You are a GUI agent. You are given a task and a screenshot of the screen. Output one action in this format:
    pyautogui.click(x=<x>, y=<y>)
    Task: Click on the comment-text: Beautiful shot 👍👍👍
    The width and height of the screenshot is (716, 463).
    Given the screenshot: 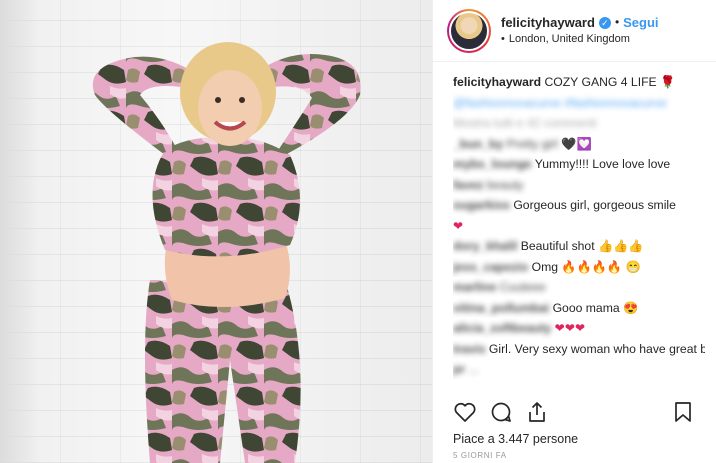 What is the action you would take?
    pyautogui.click(x=582, y=246)
    